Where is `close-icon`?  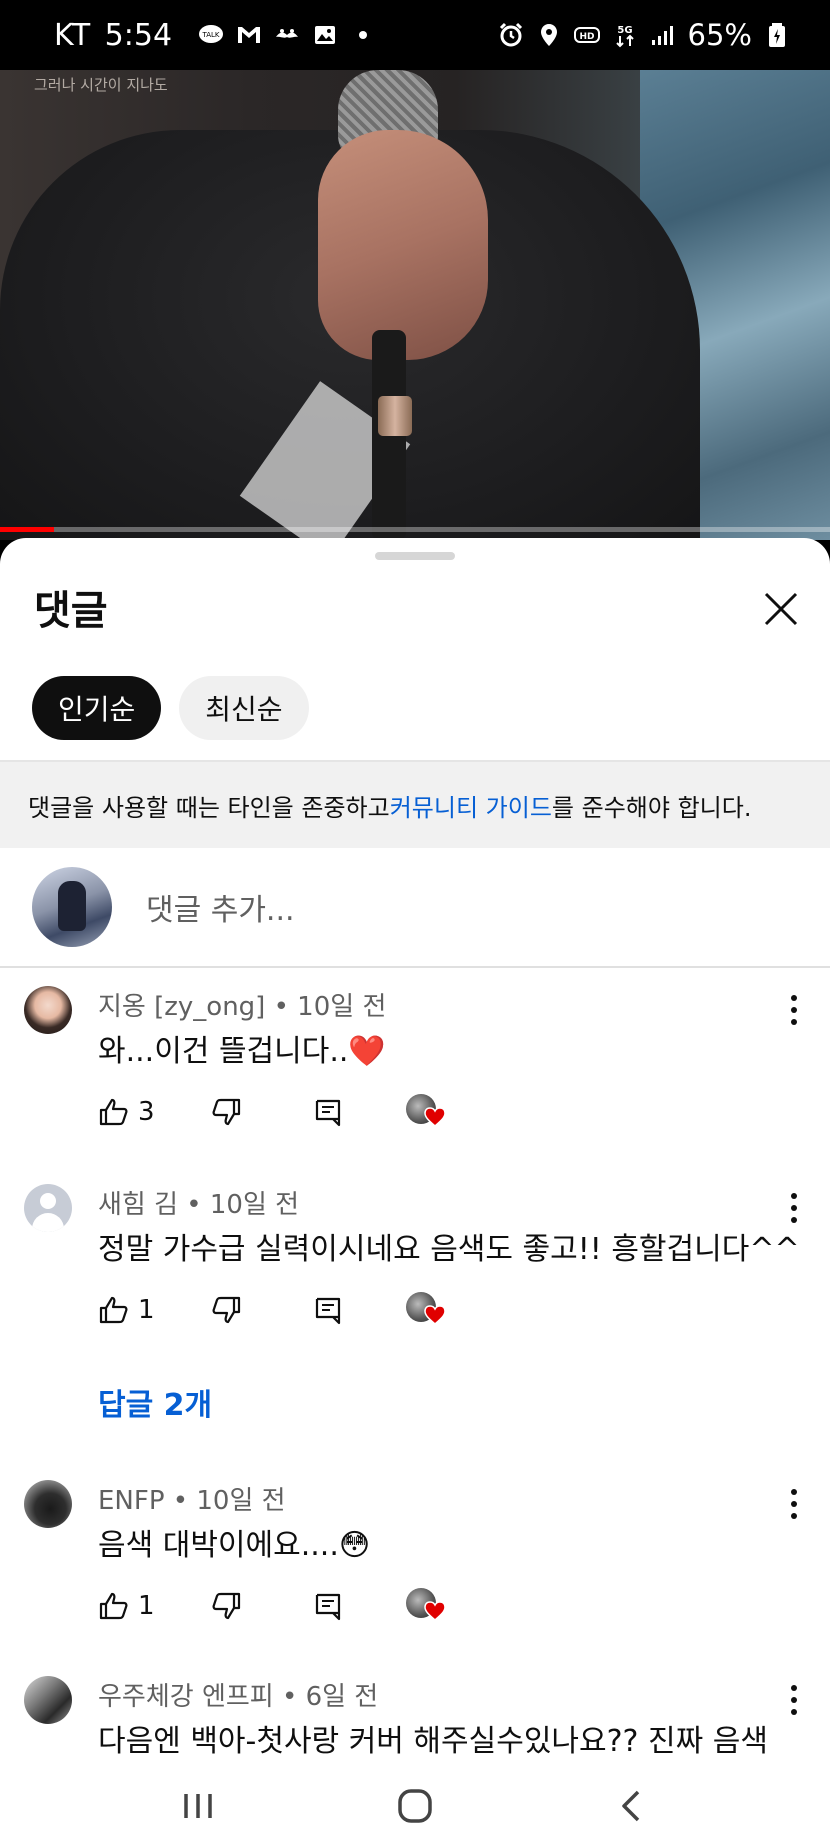
close-icon is located at coordinates (781, 609).